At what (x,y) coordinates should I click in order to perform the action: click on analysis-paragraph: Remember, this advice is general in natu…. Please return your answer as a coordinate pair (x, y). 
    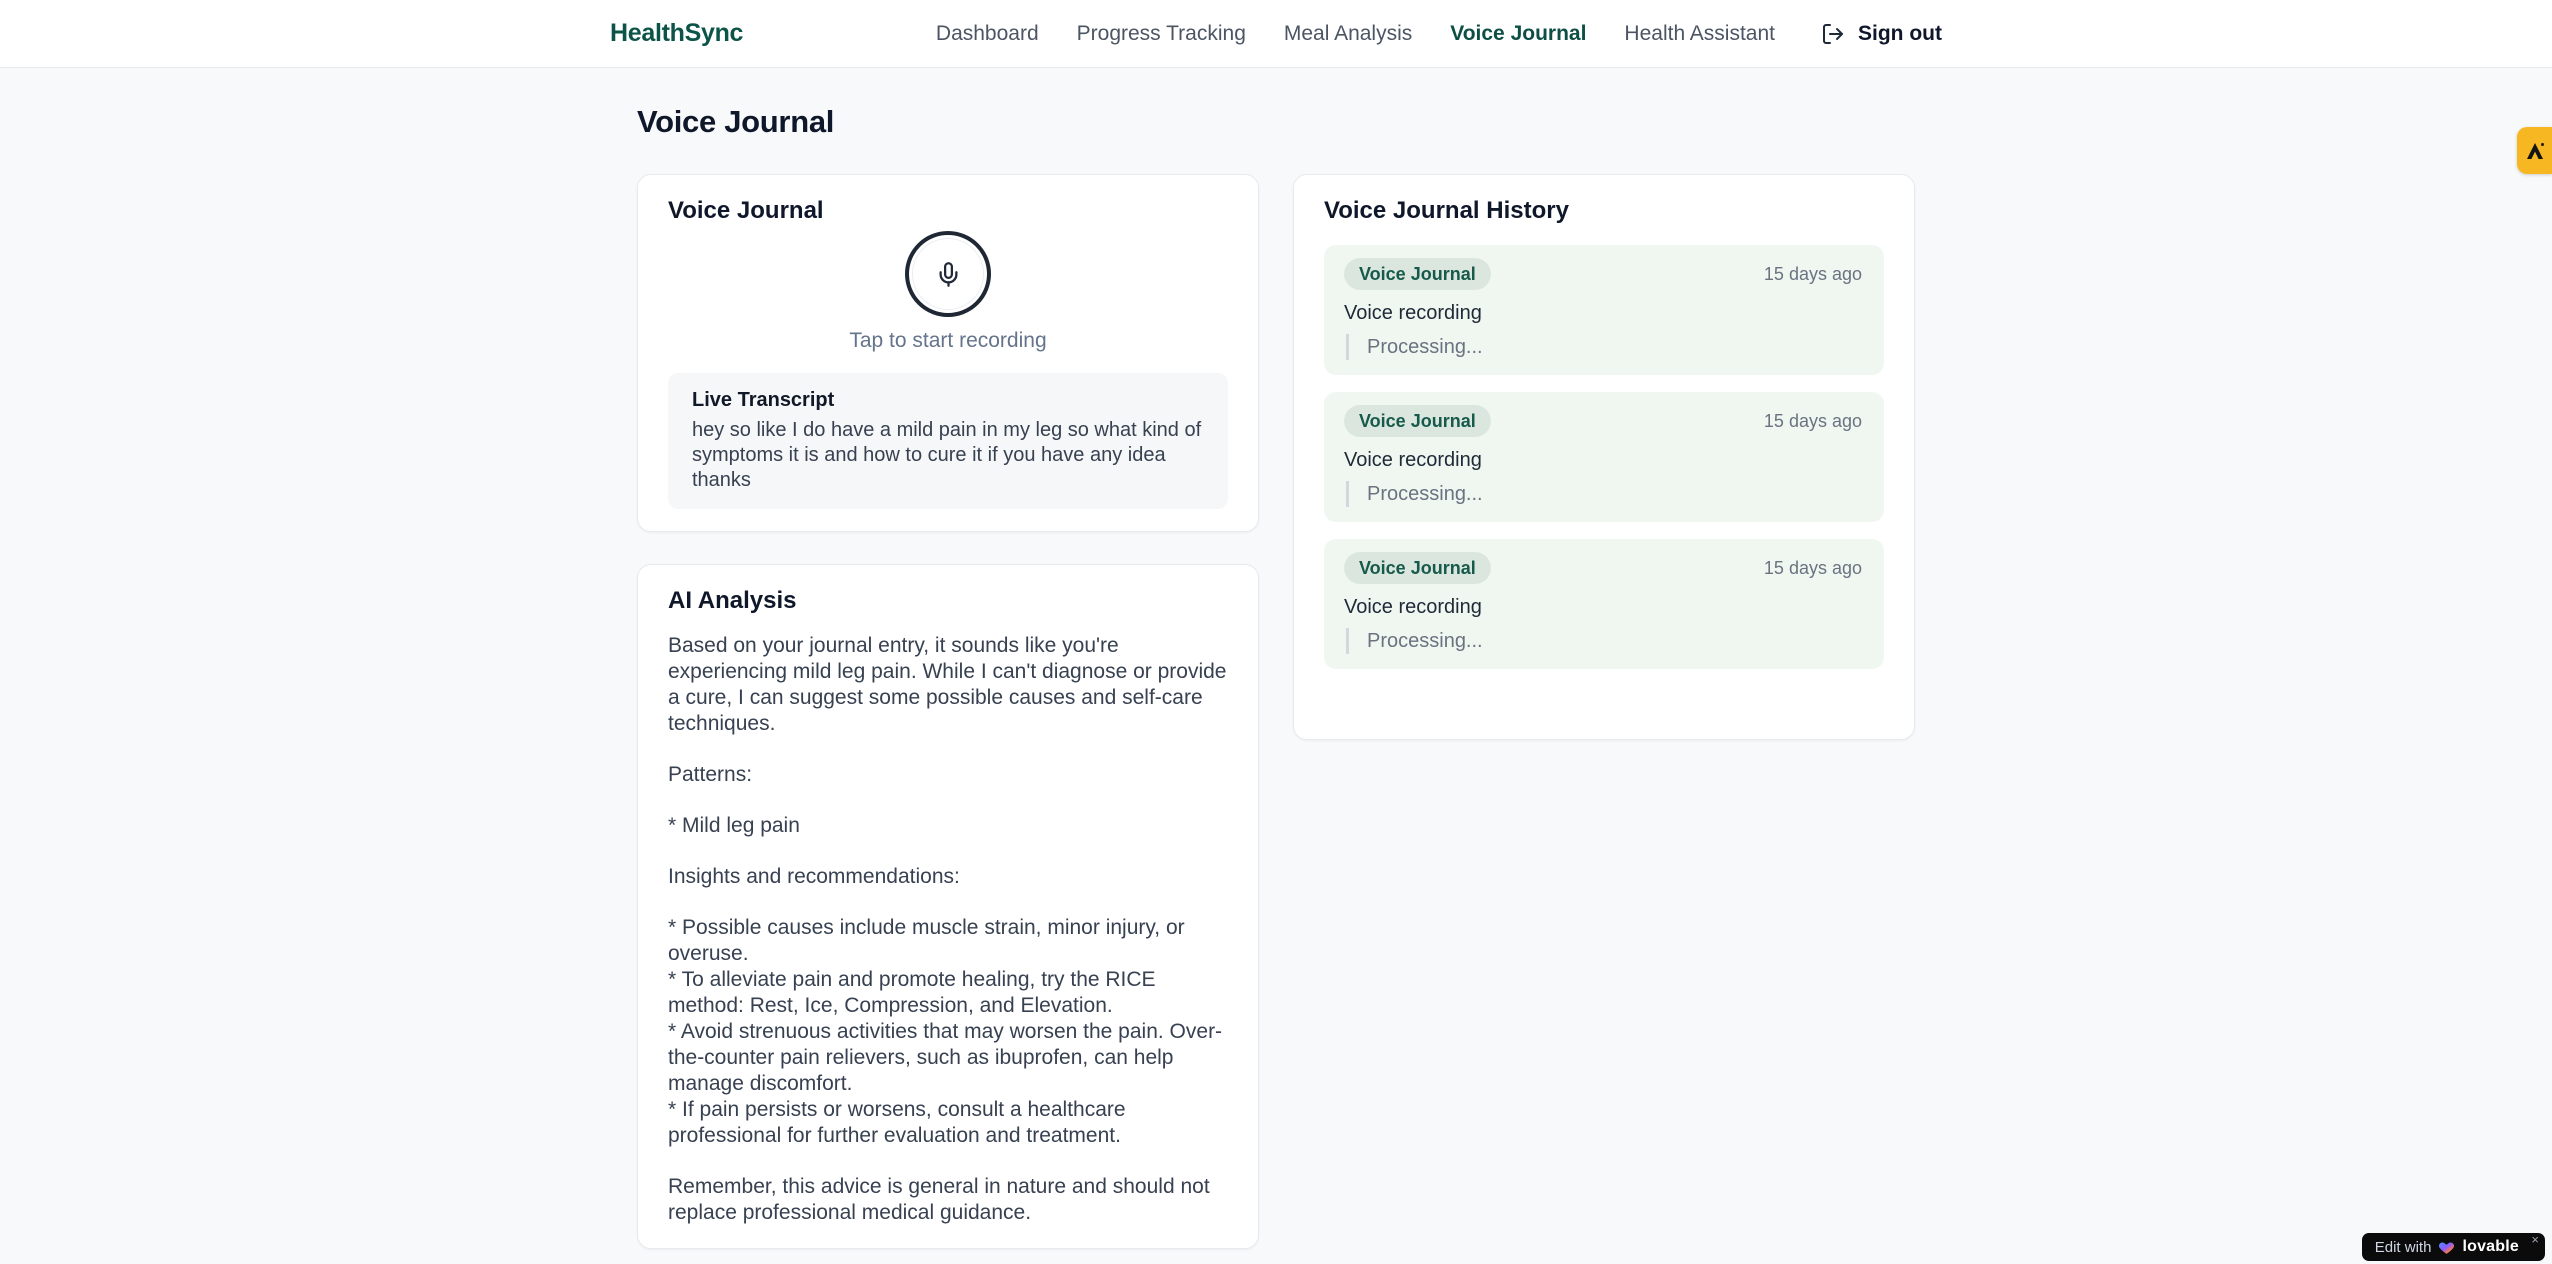
    Looking at the image, I should click on (939, 1199).